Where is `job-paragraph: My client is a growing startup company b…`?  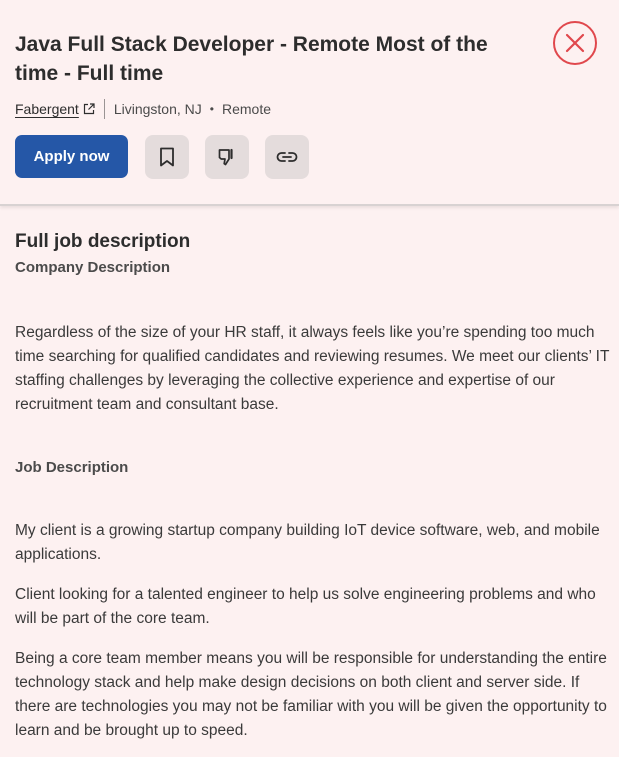
job-paragraph: My client is a growing startup company b… is located at coordinates (307, 542).